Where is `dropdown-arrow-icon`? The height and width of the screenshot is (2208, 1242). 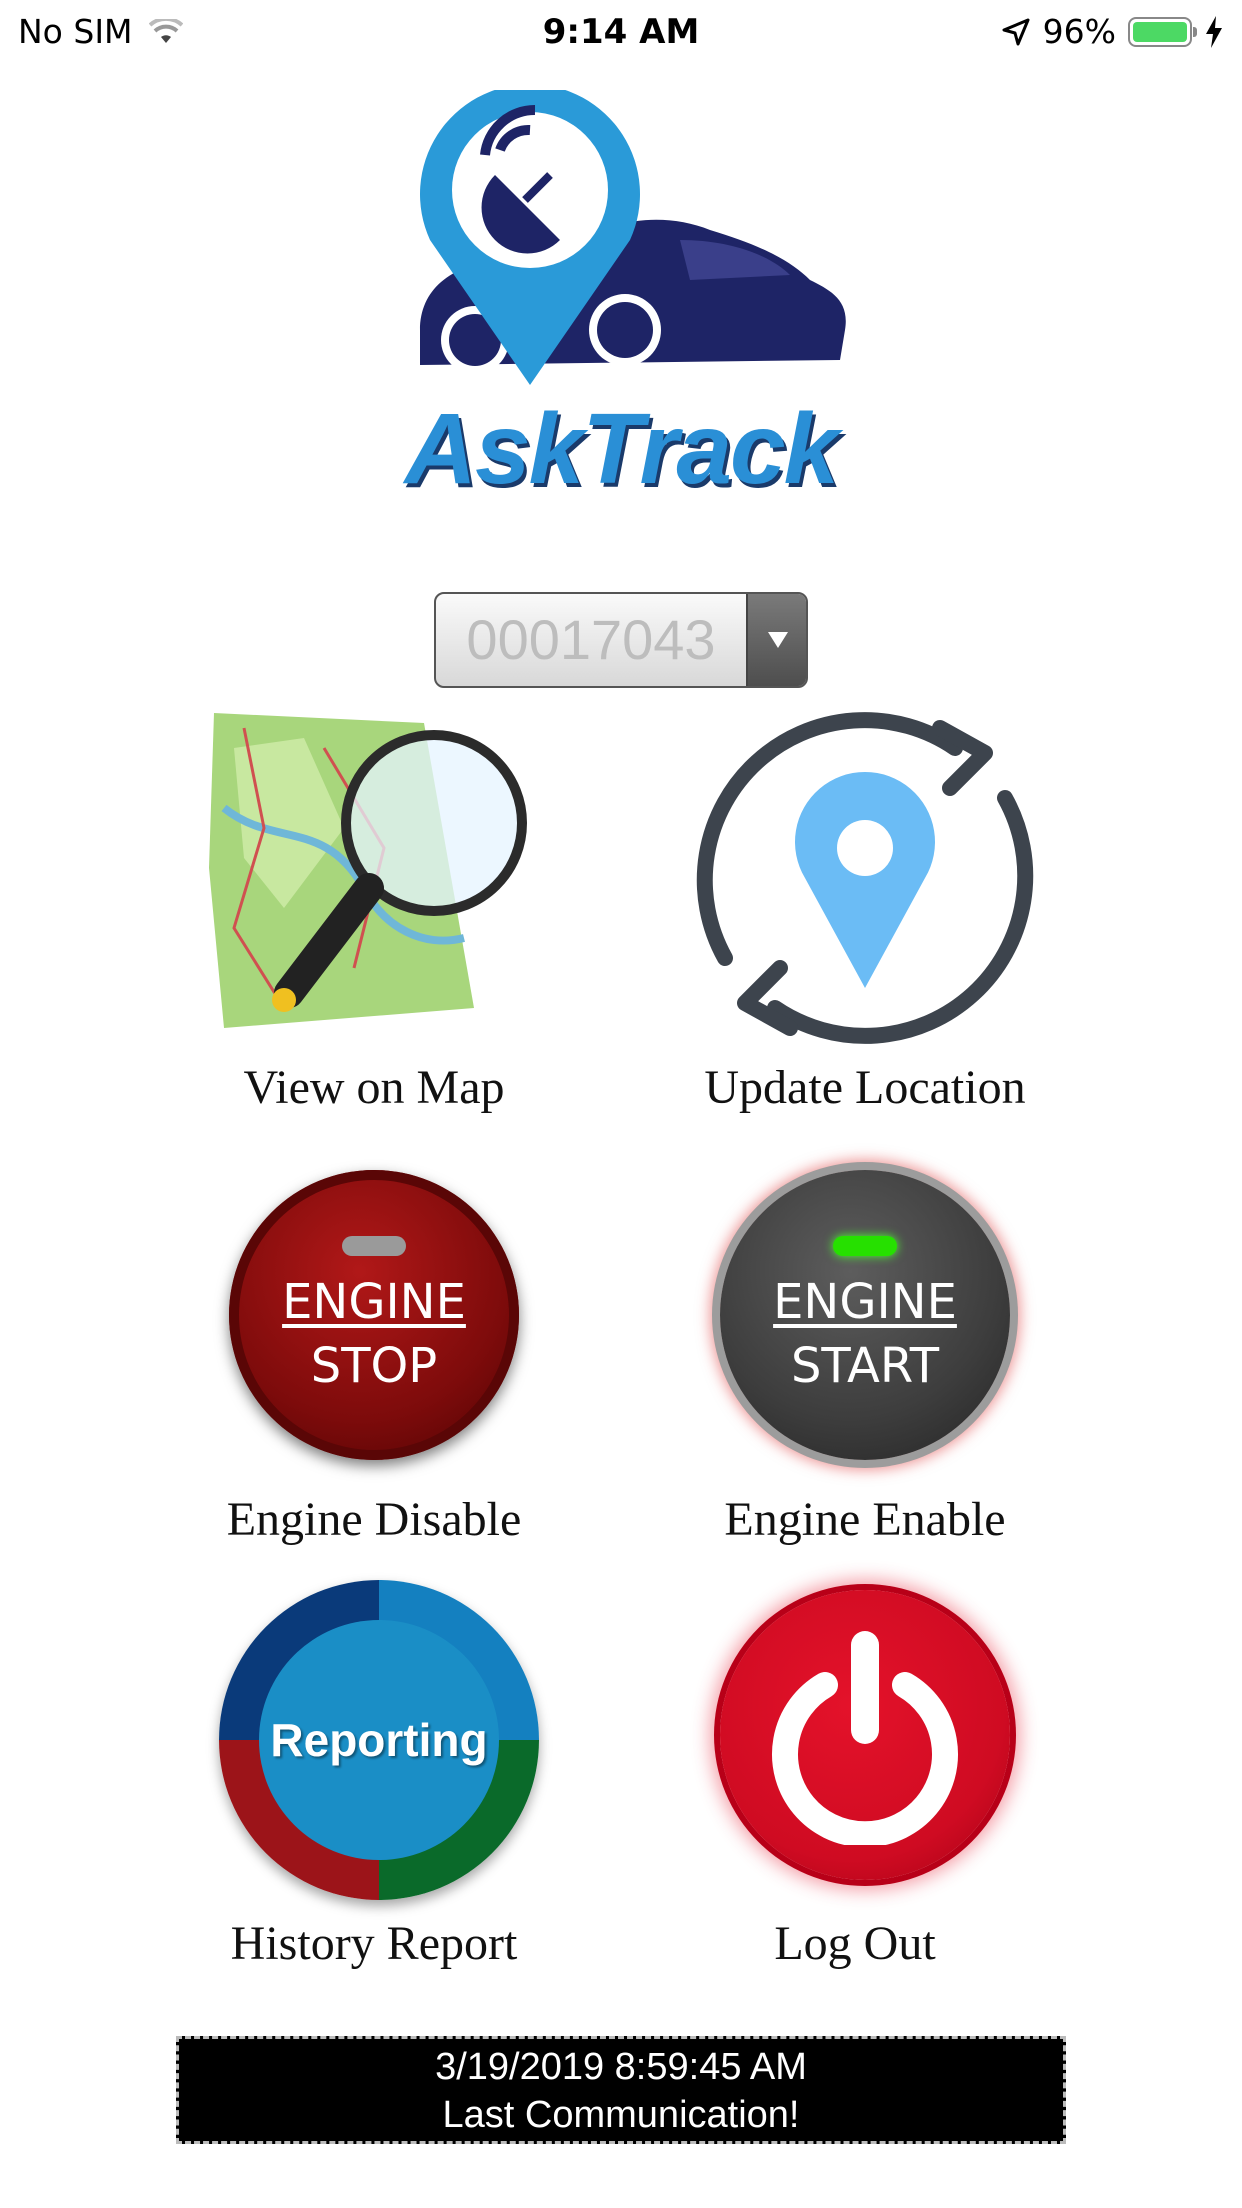
dropdown-arrow-icon is located at coordinates (776, 640).